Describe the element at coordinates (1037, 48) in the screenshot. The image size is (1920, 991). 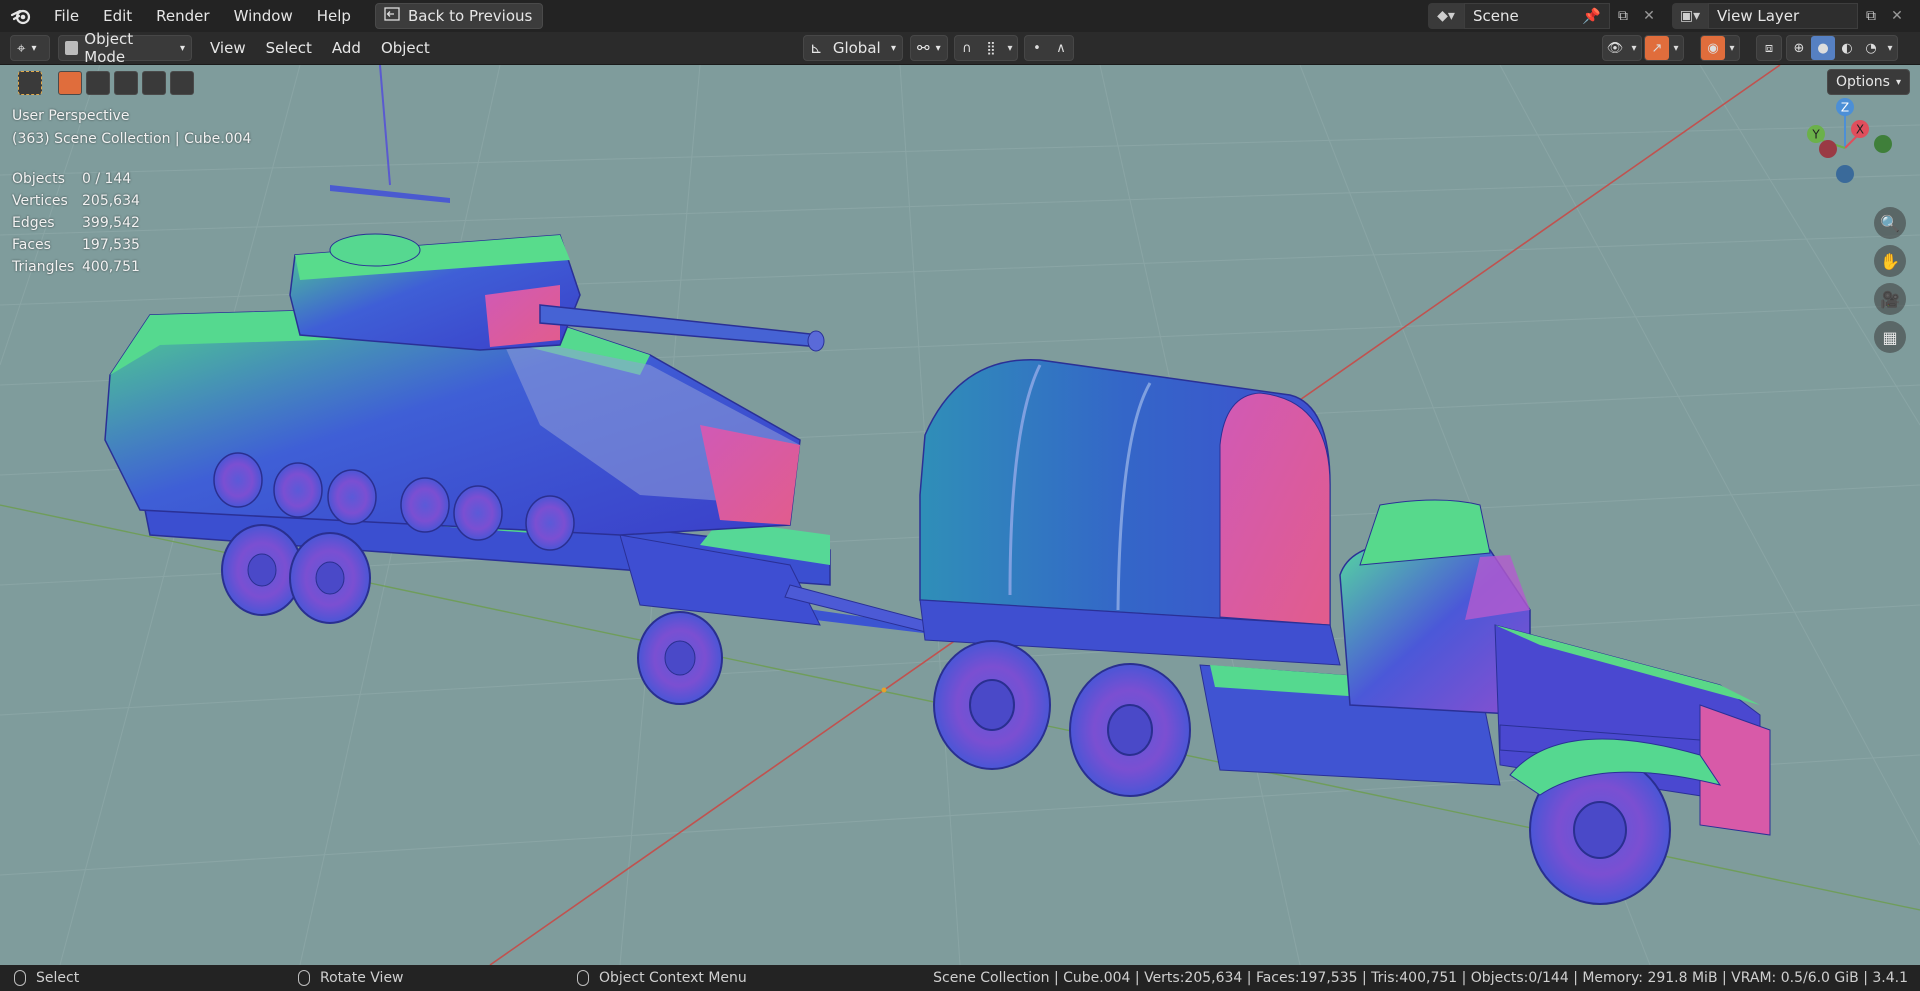
I see `proportional-edit-icon: •` at that location.